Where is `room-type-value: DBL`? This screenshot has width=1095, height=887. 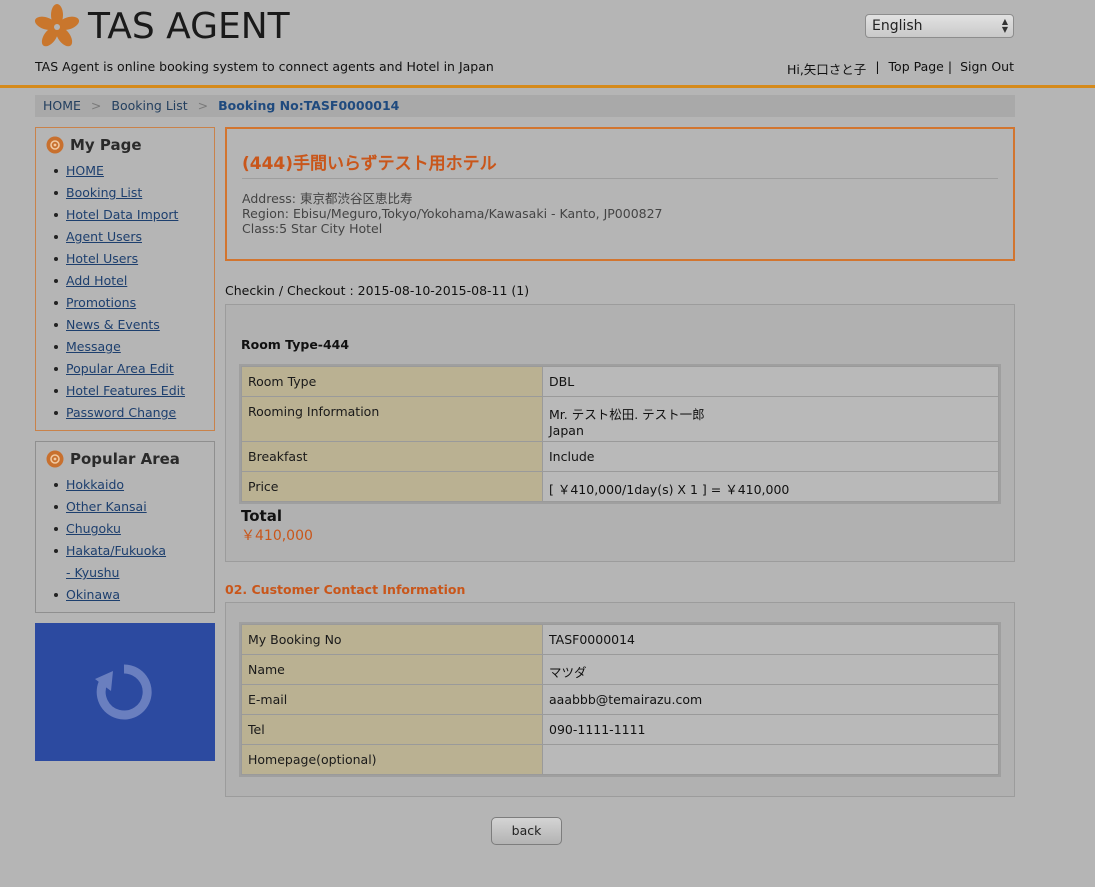
room-type-value: DBL is located at coordinates (770, 381).